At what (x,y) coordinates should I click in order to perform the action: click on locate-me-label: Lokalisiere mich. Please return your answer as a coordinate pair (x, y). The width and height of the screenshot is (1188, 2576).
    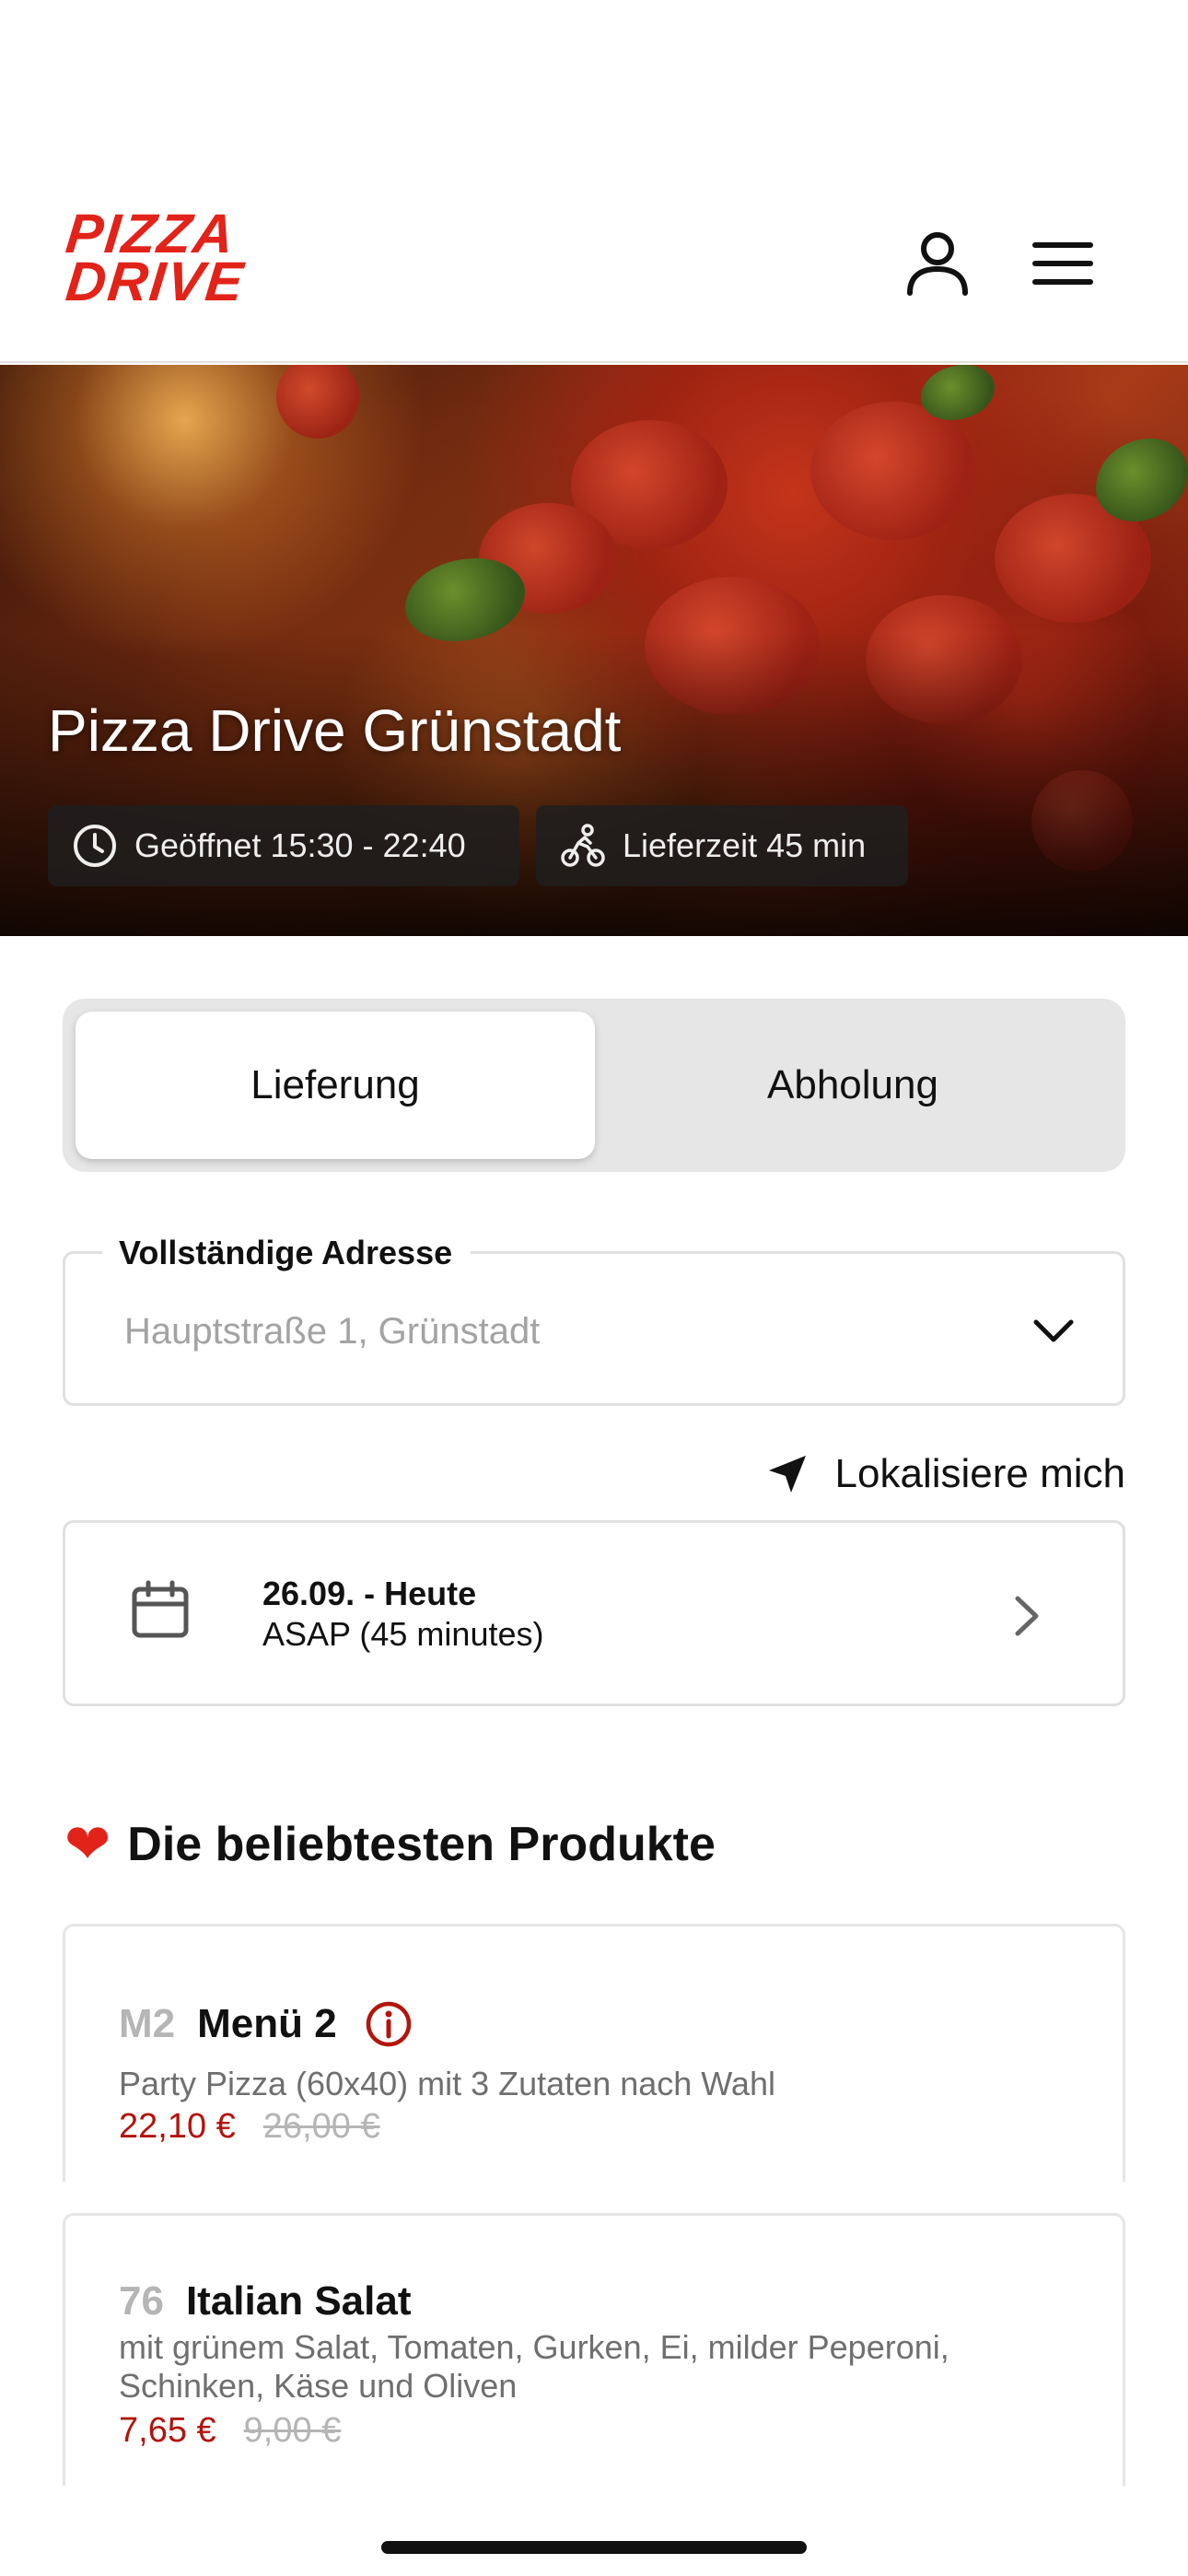
    Looking at the image, I should click on (979, 1473).